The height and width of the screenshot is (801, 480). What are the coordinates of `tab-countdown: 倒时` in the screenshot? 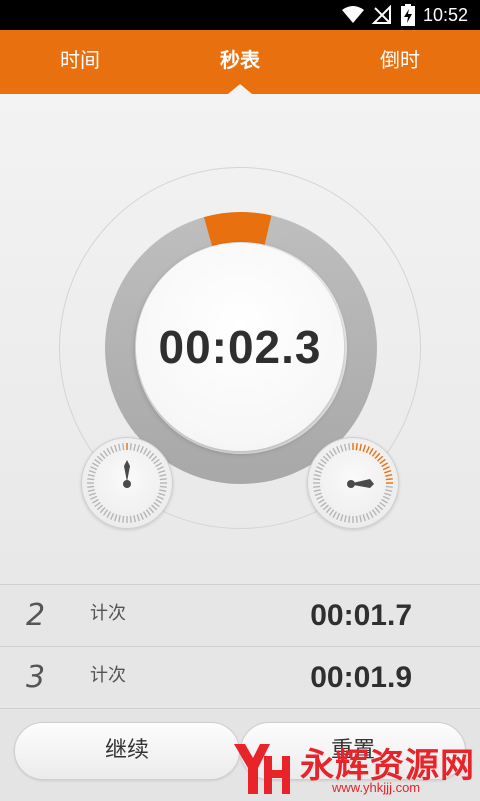 It's located at (400, 62).